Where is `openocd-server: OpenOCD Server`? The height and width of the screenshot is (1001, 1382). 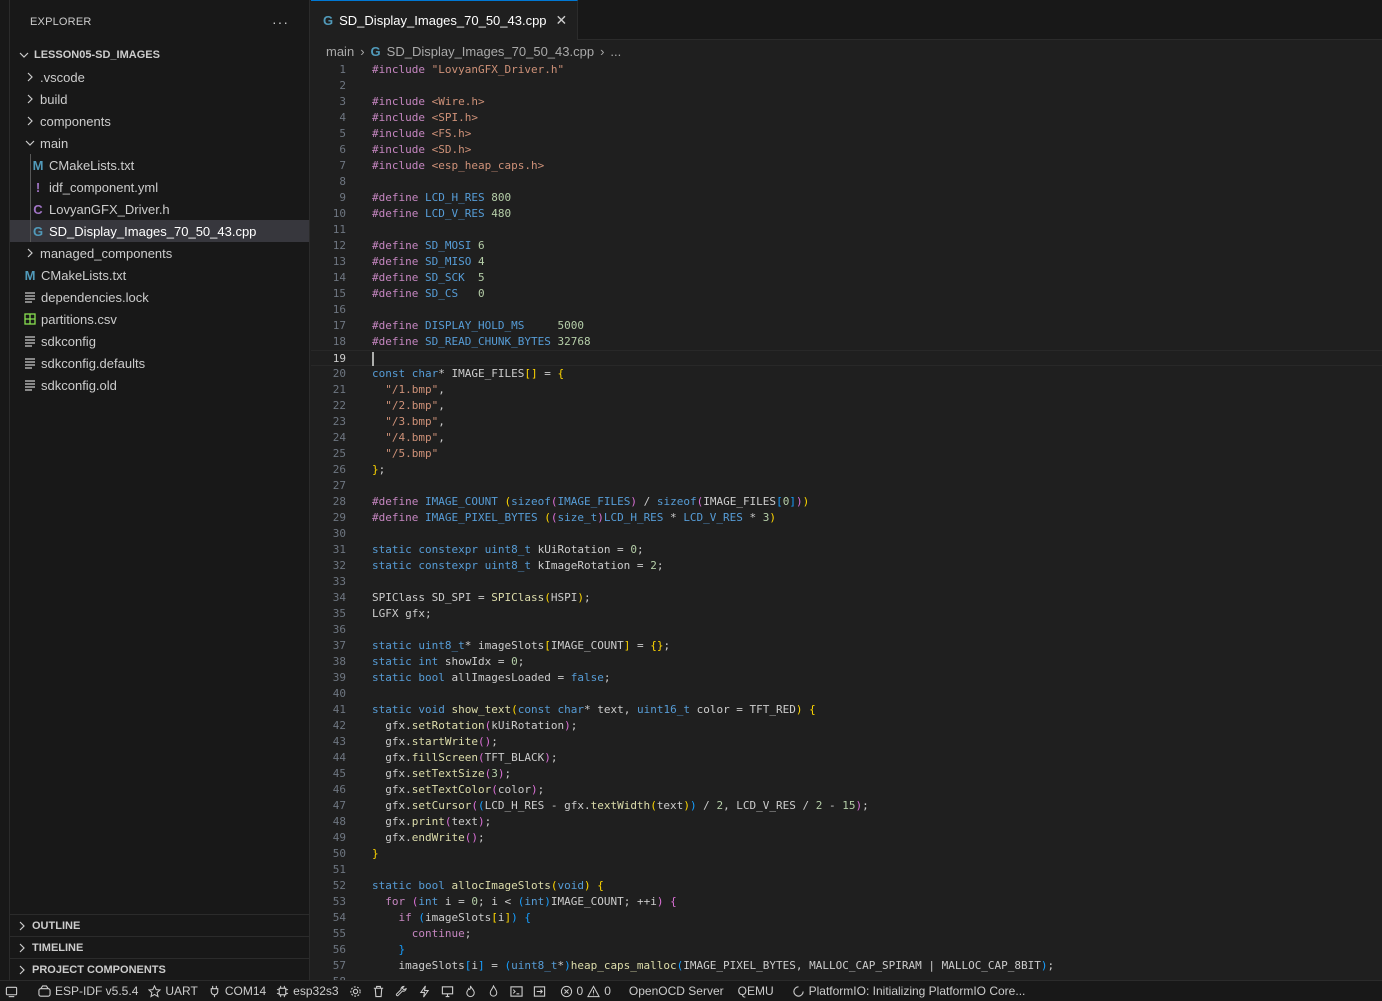
openocd-server: OpenOCD Server is located at coordinates (676, 991).